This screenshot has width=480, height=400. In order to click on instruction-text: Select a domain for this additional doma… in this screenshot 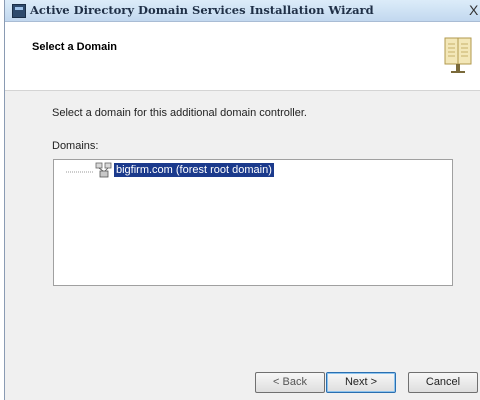, I will do `click(179, 113)`.